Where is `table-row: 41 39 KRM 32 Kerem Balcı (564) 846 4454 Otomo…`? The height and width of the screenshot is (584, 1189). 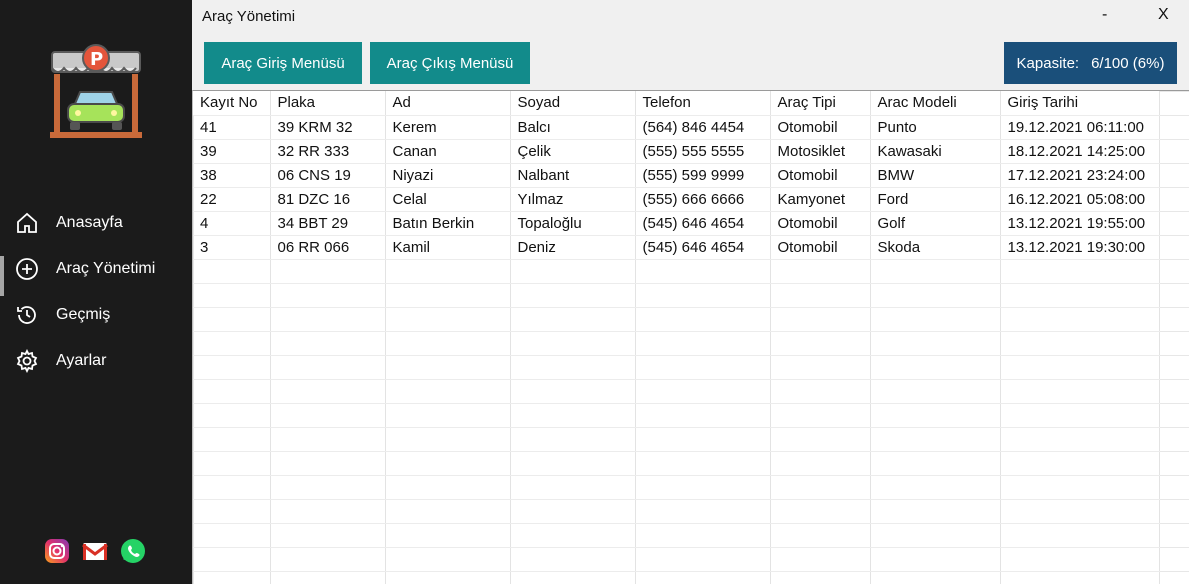 table-row: 41 39 KRM 32 Kerem Balcı (564) 846 4454 Otomo… is located at coordinates (676, 127).